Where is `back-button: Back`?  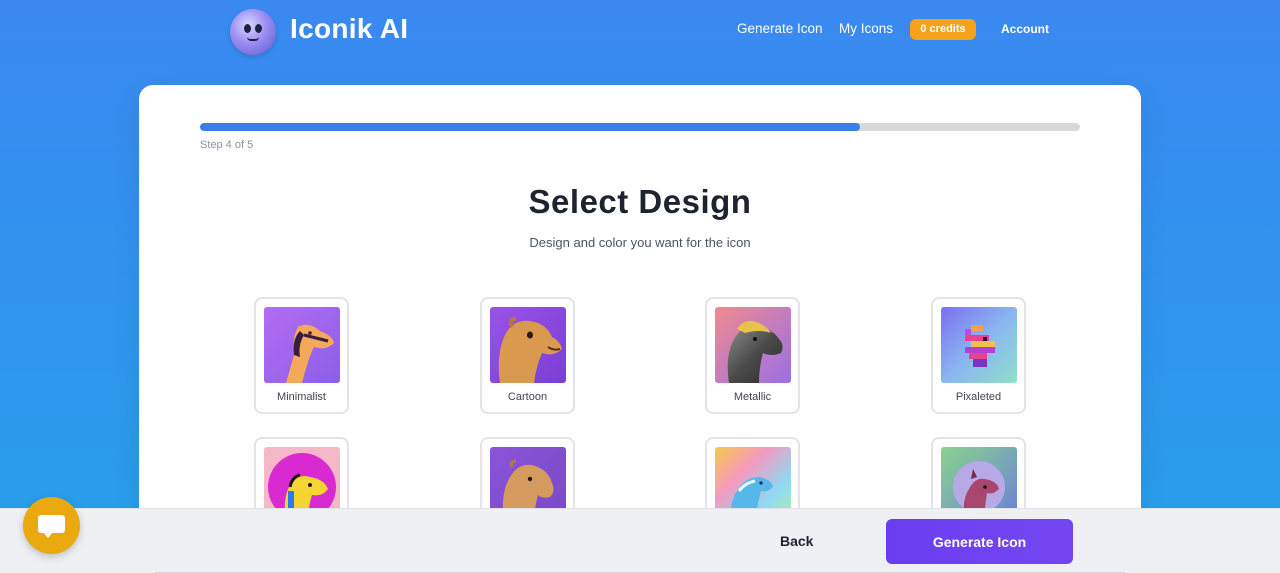 back-button: Back is located at coordinates (796, 541).